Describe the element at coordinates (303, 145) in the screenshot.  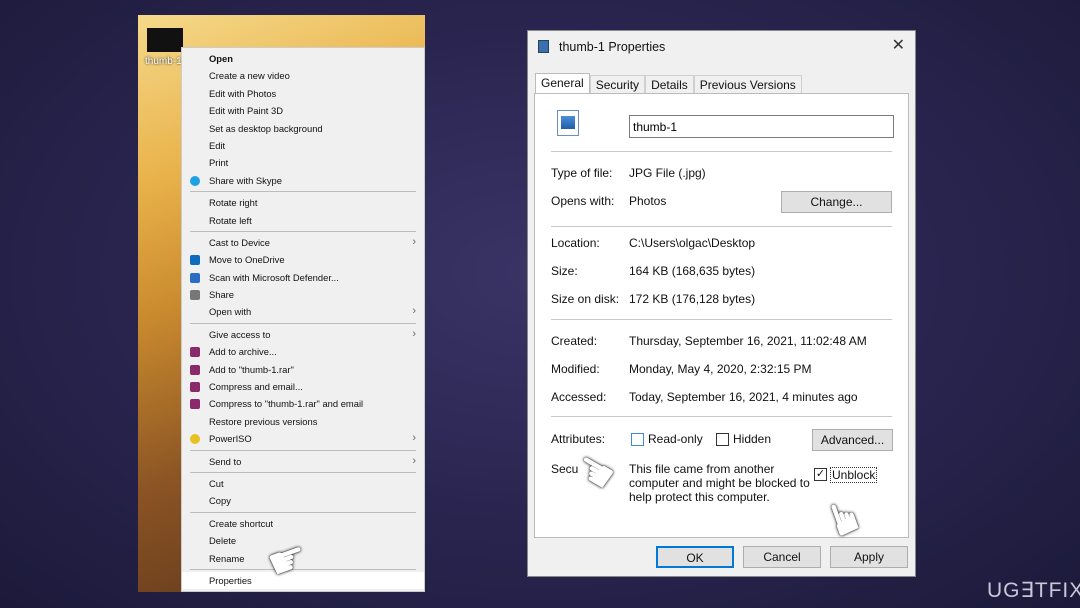
I see `menu-item-edit: Edit` at that location.